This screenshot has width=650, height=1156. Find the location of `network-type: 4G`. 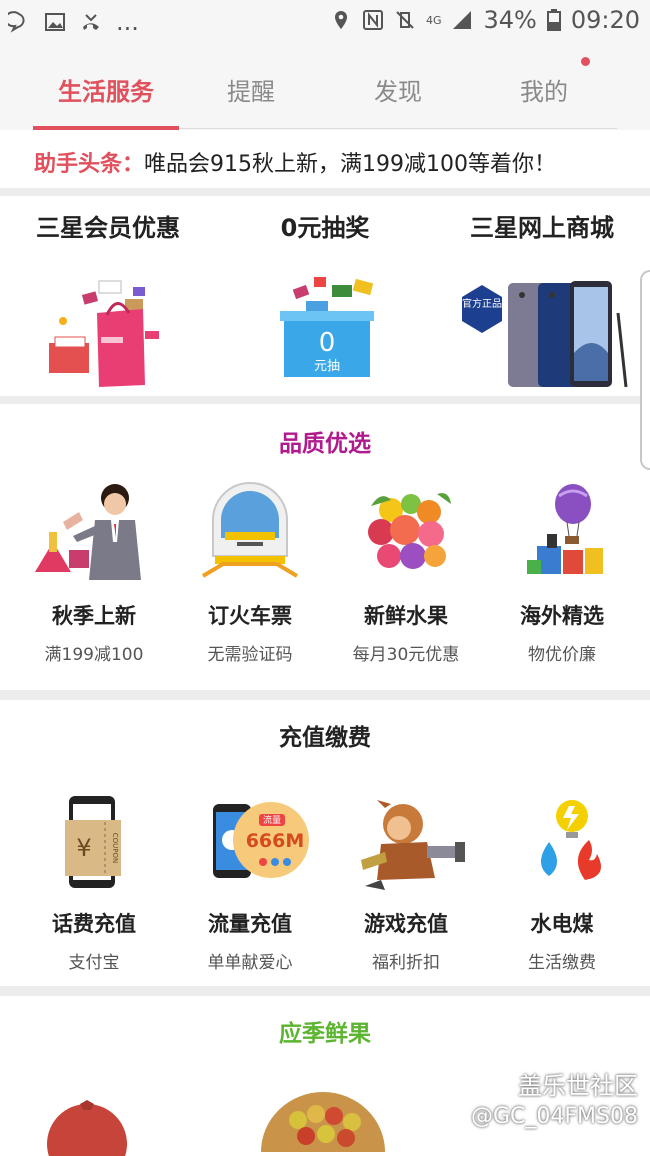

network-type: 4G is located at coordinates (433, 20).